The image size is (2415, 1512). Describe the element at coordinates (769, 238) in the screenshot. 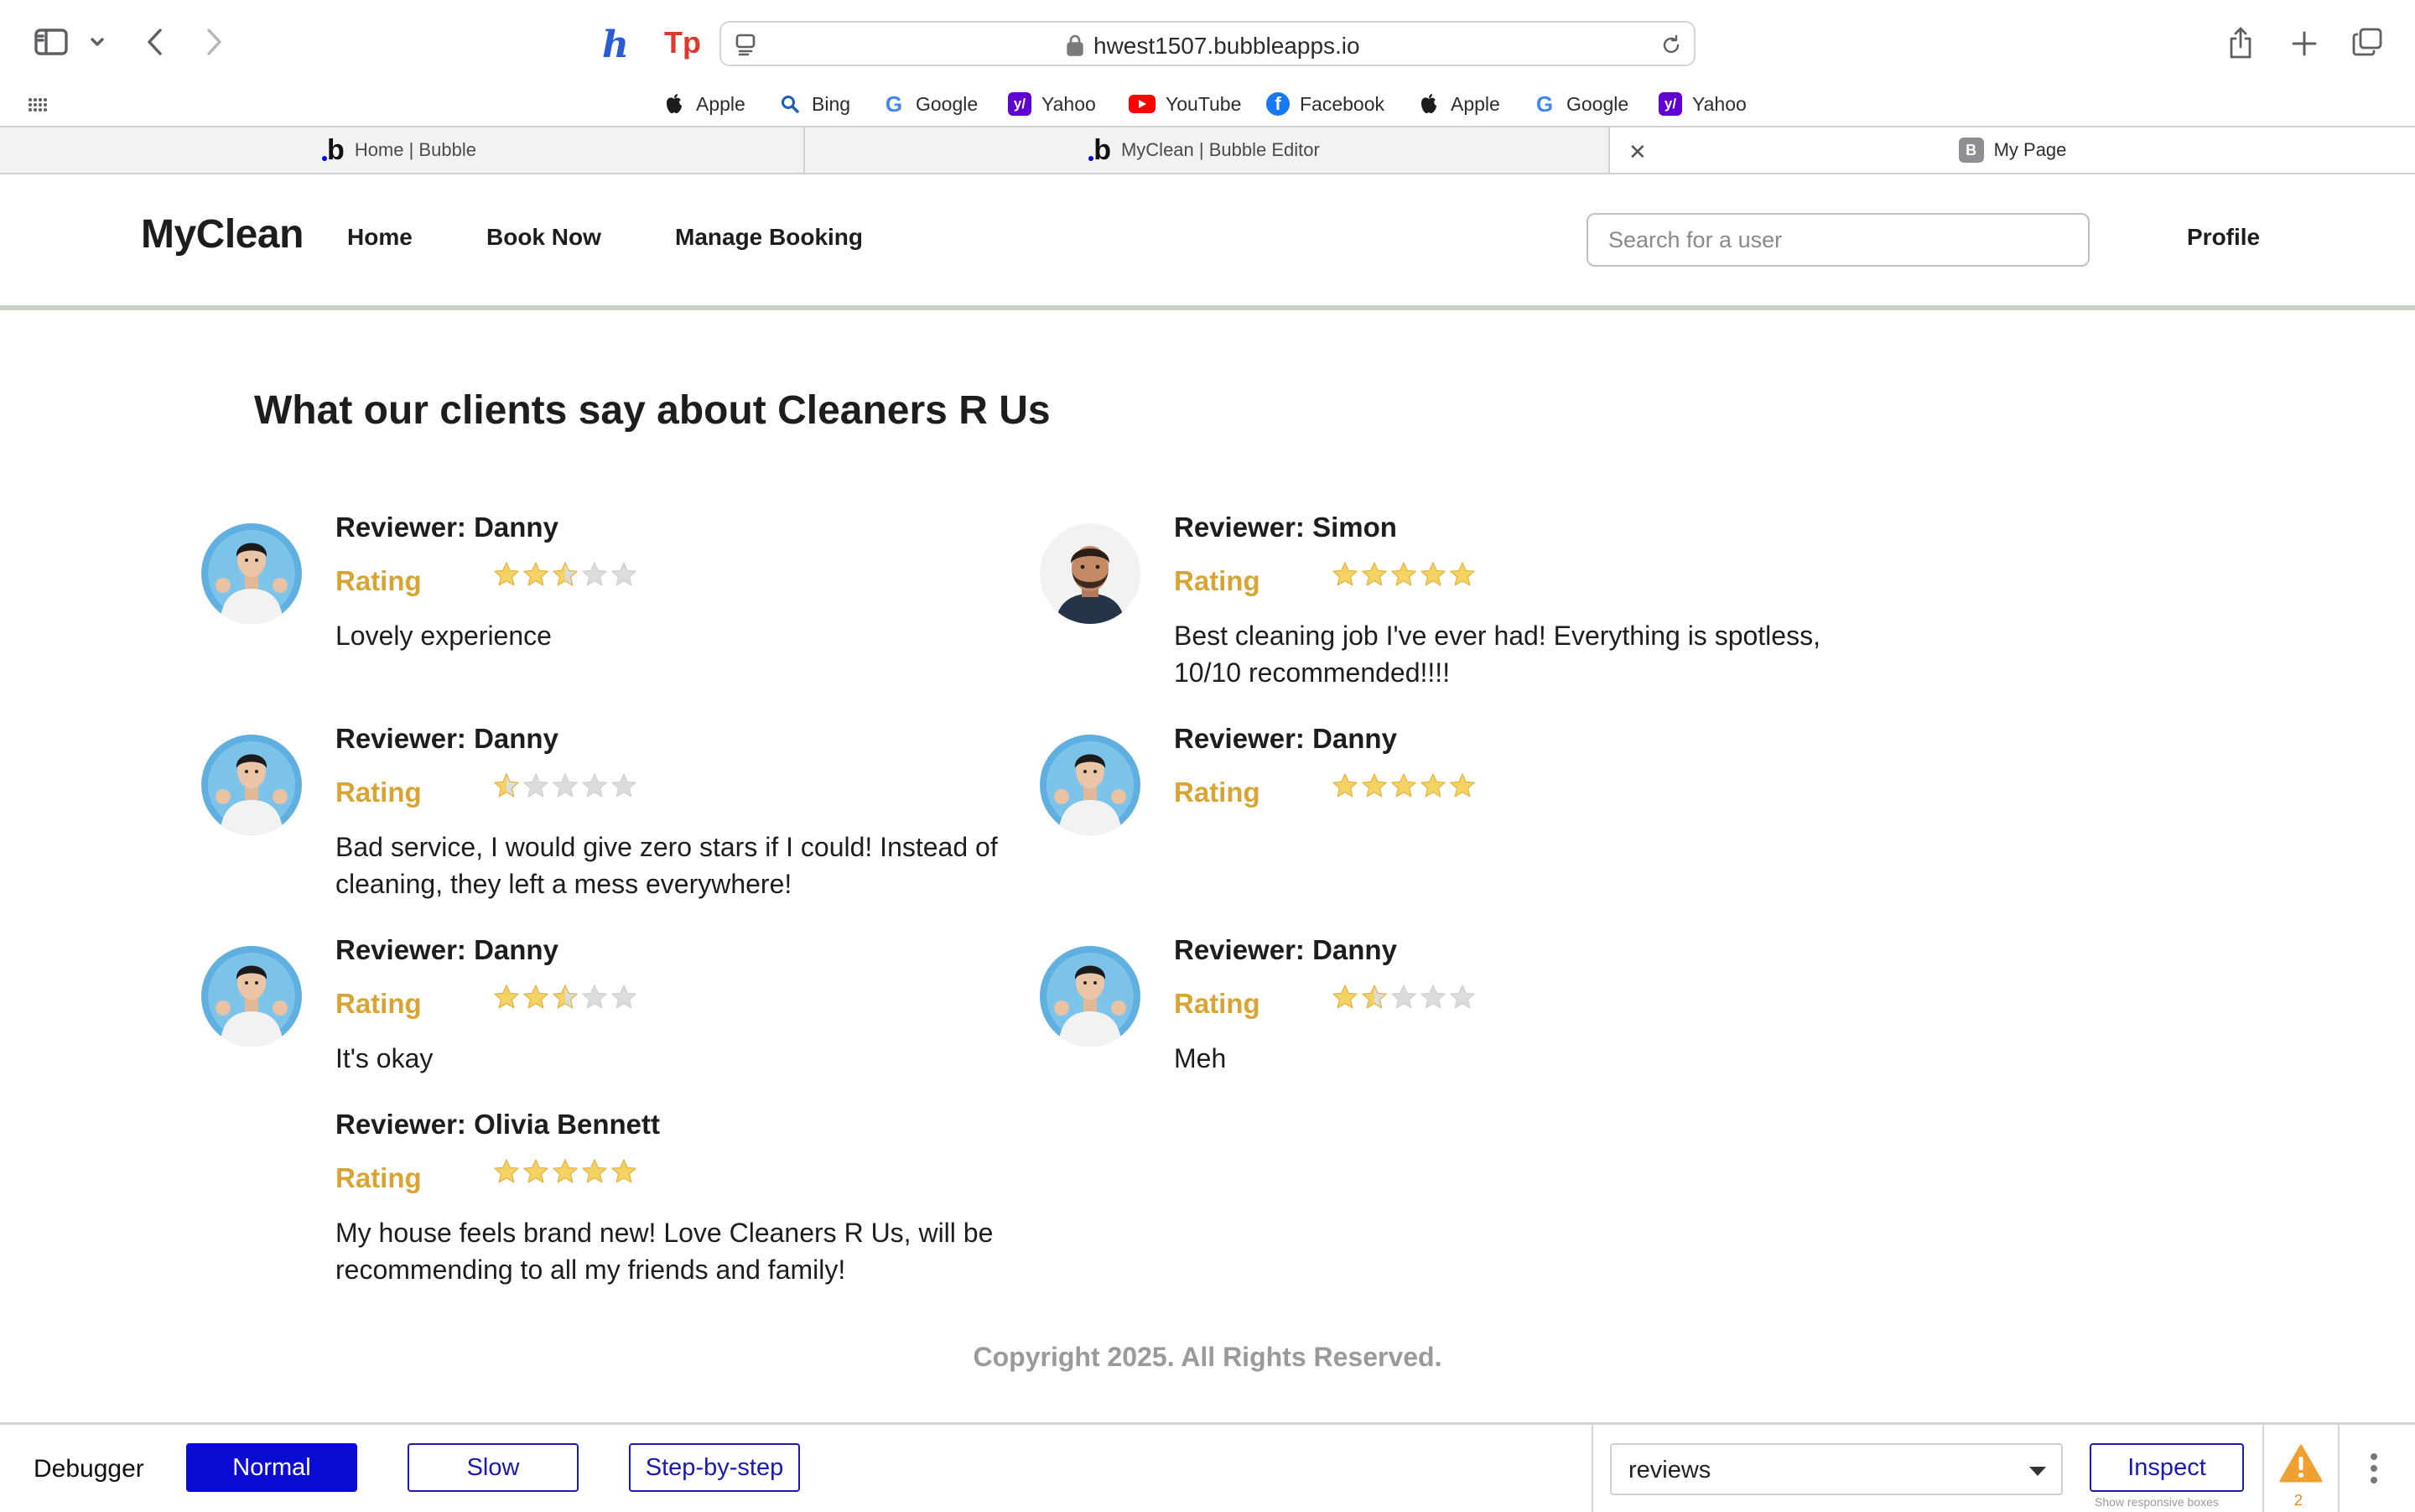

I see `nav-manage-booking: Manage Booking` at that location.